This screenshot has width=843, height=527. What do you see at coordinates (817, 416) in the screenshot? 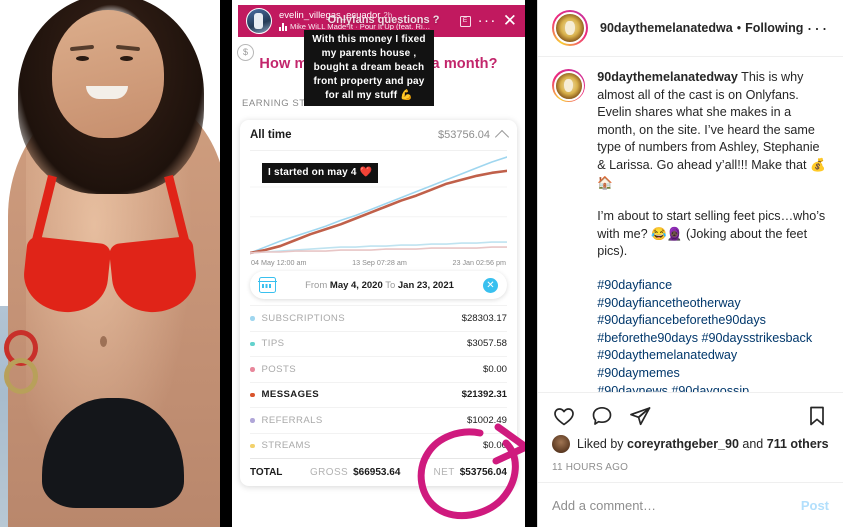
I see `bookmark-icon` at bounding box center [817, 416].